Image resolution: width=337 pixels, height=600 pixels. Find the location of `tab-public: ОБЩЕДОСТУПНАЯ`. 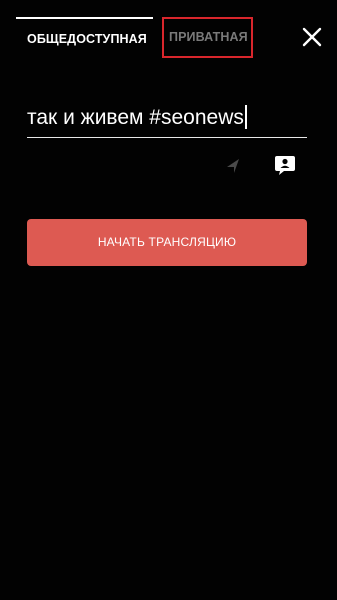

tab-public: ОБЩЕДОСТУПНАЯ is located at coordinates (84, 38).